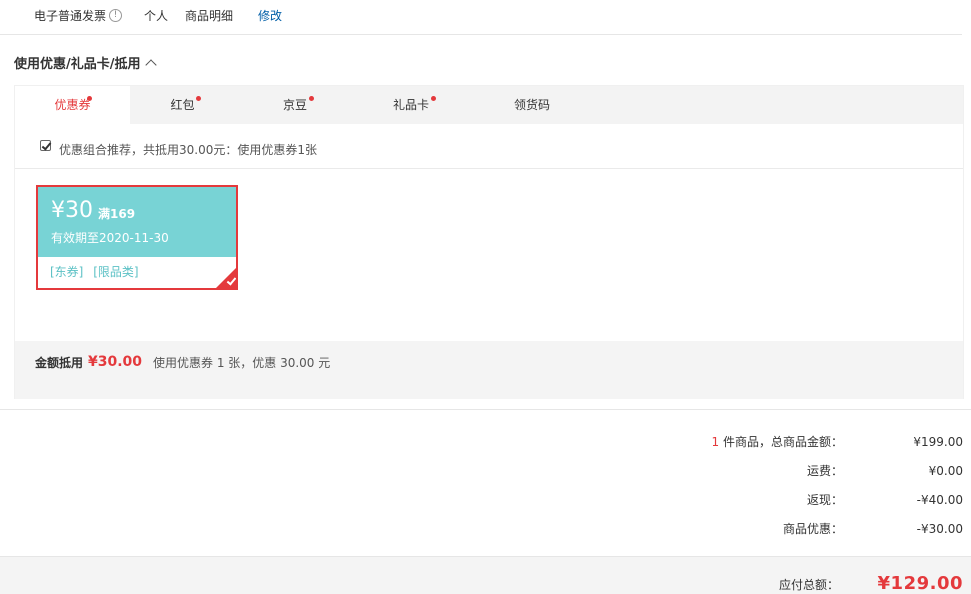  Describe the element at coordinates (67, 272) in the screenshot. I see `coupon-tag: [东券]` at that location.